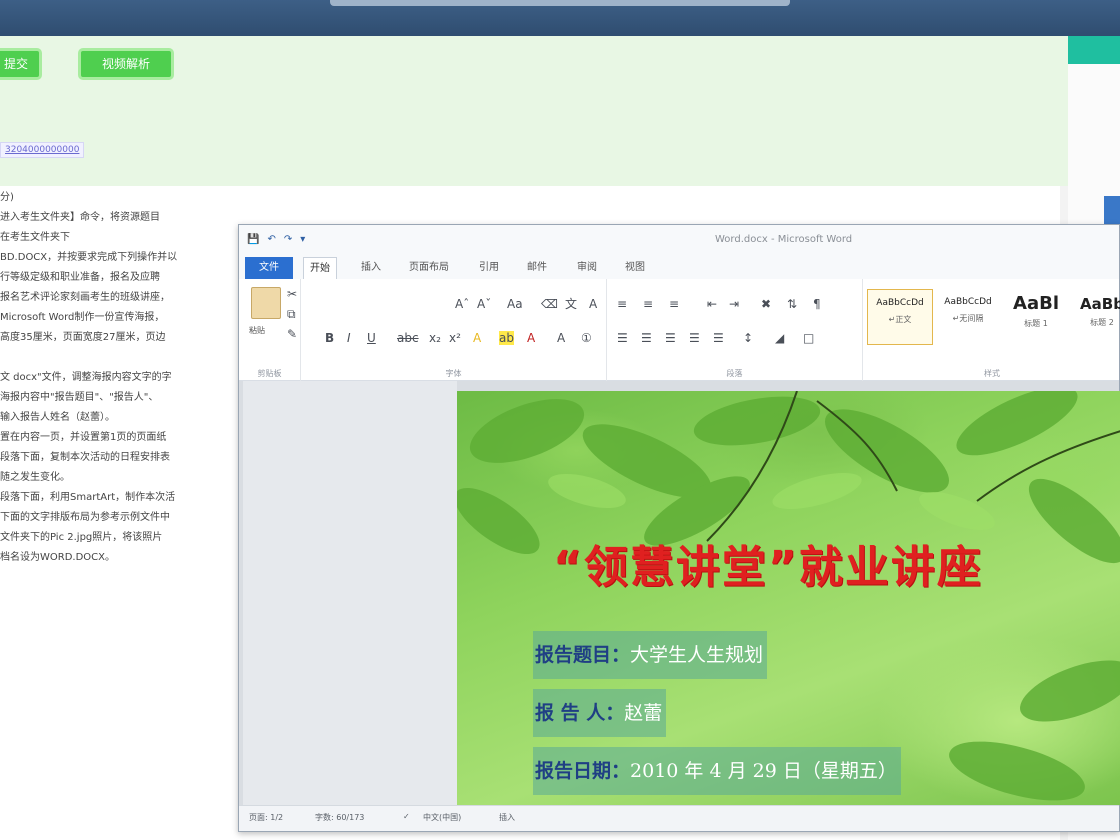 Image resolution: width=1120 pixels, height=840 pixels. Describe the element at coordinates (718, 338) in the screenshot. I see `distributed-icon: ☰` at that location.